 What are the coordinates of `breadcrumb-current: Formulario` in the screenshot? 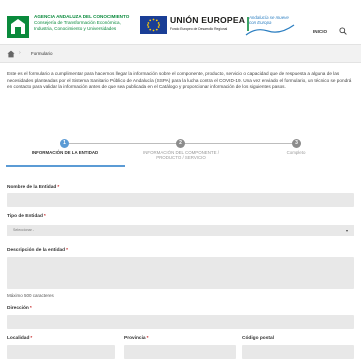 It's located at (42, 53).